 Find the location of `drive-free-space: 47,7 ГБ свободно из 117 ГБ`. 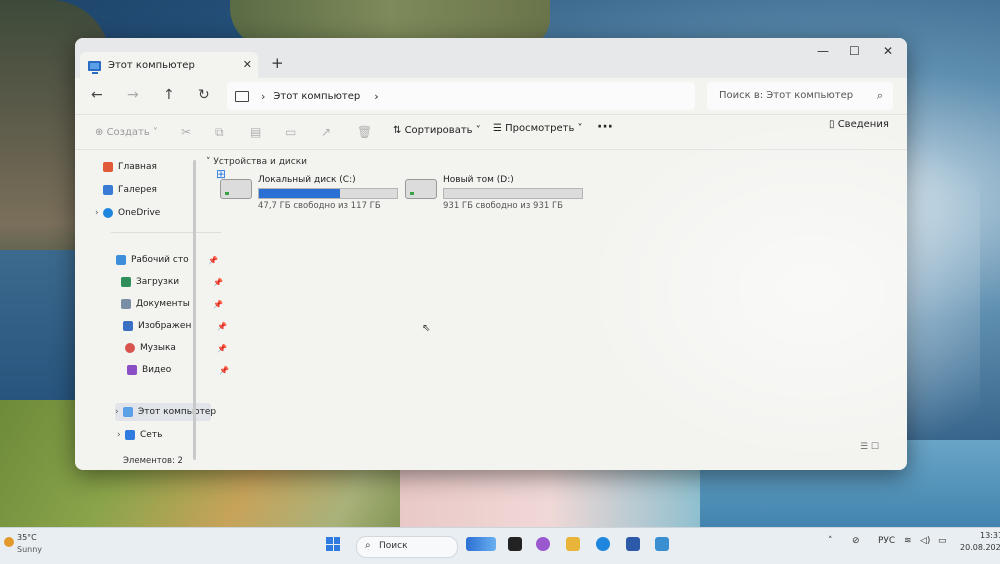

drive-free-space: 47,7 ГБ свободно из 117 ГБ is located at coordinates (319, 206).